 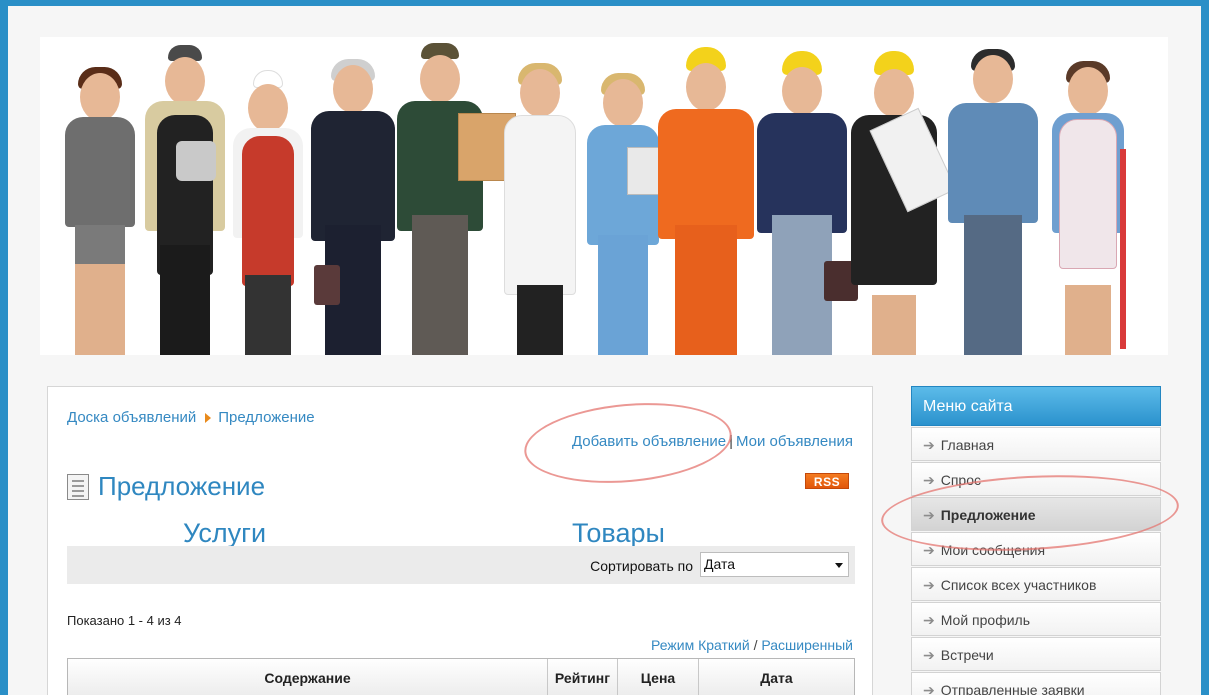 What do you see at coordinates (182, 486) in the screenshot?
I see `page-title: Предложение` at bounding box center [182, 486].